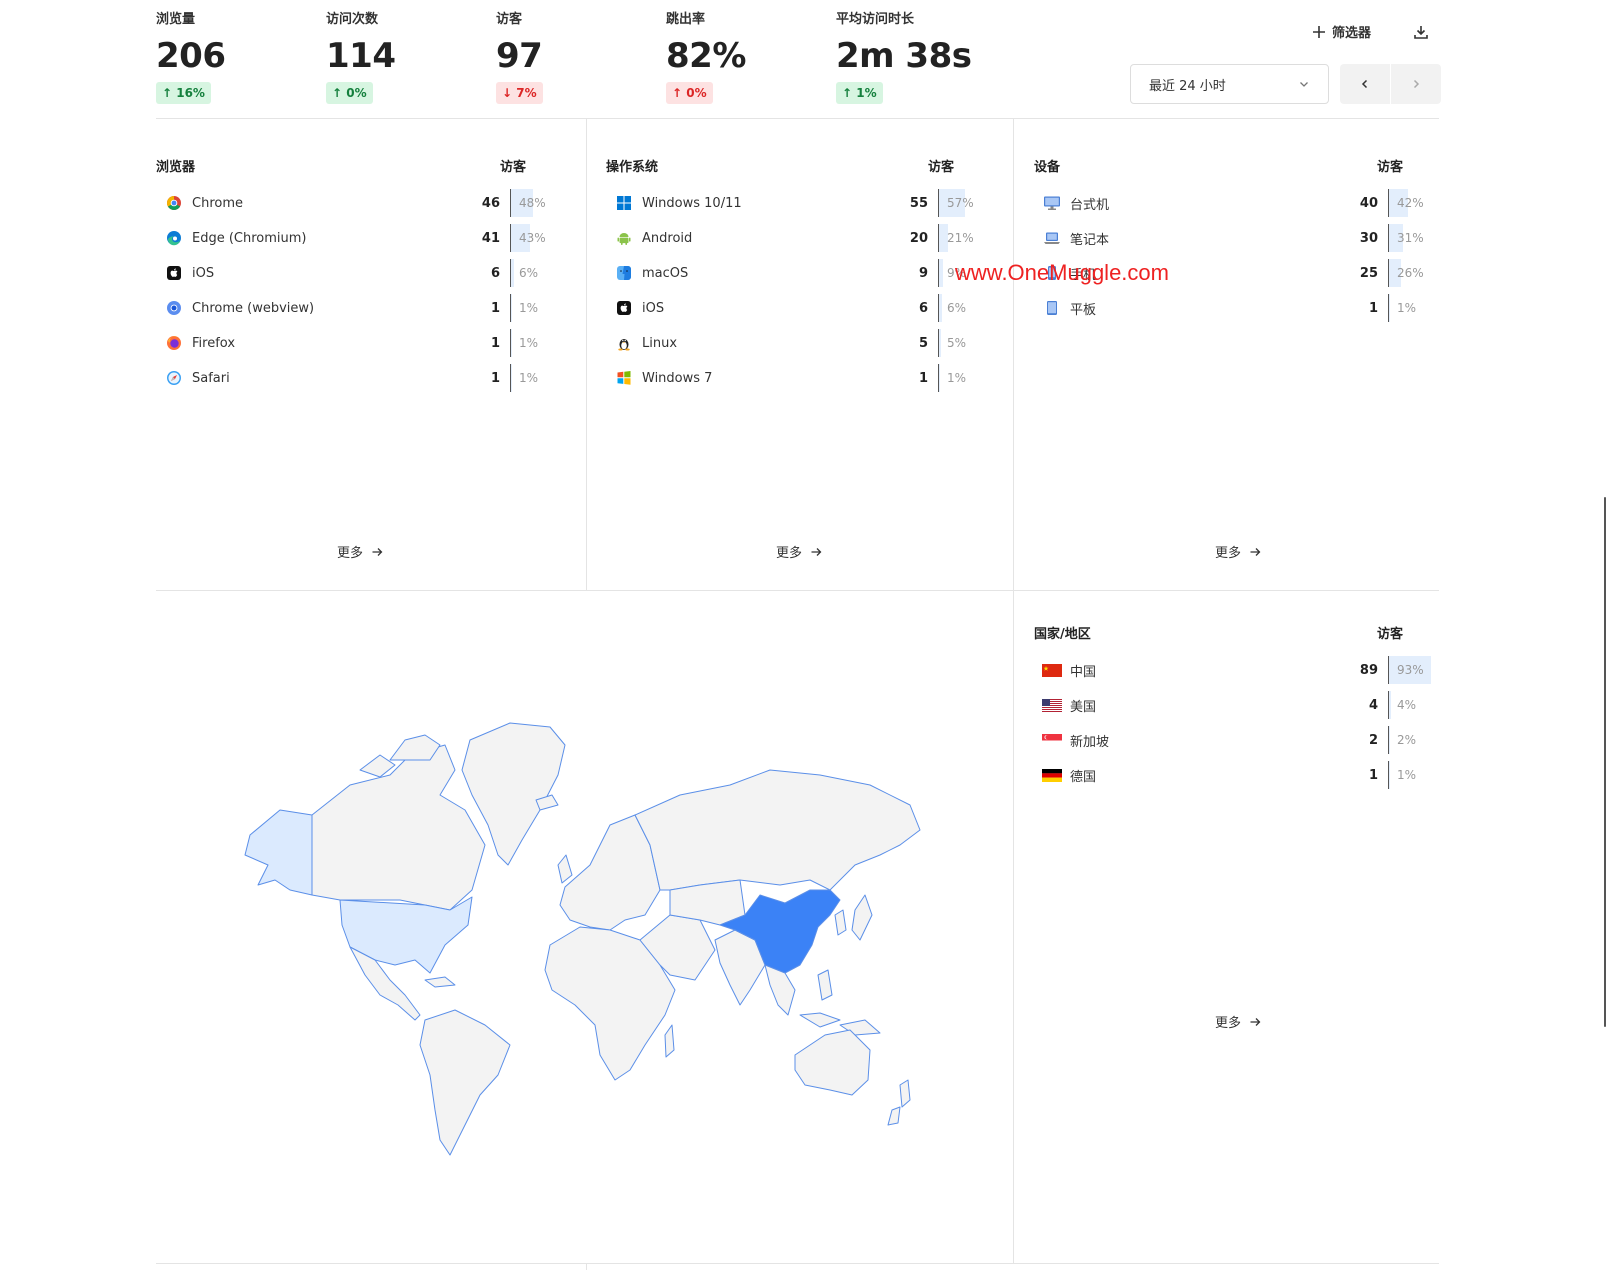 The width and height of the screenshot is (1609, 1270). I want to click on list-item: 德国 1 1%, so click(1238, 775).